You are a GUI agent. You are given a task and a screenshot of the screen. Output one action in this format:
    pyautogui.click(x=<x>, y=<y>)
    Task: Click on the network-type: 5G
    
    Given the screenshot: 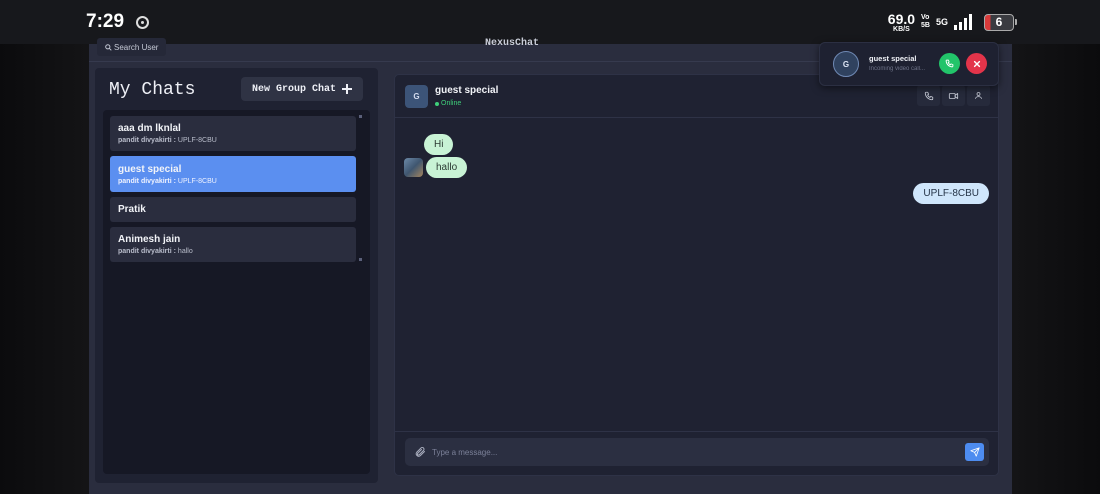 What is the action you would take?
    pyautogui.click(x=941, y=22)
    